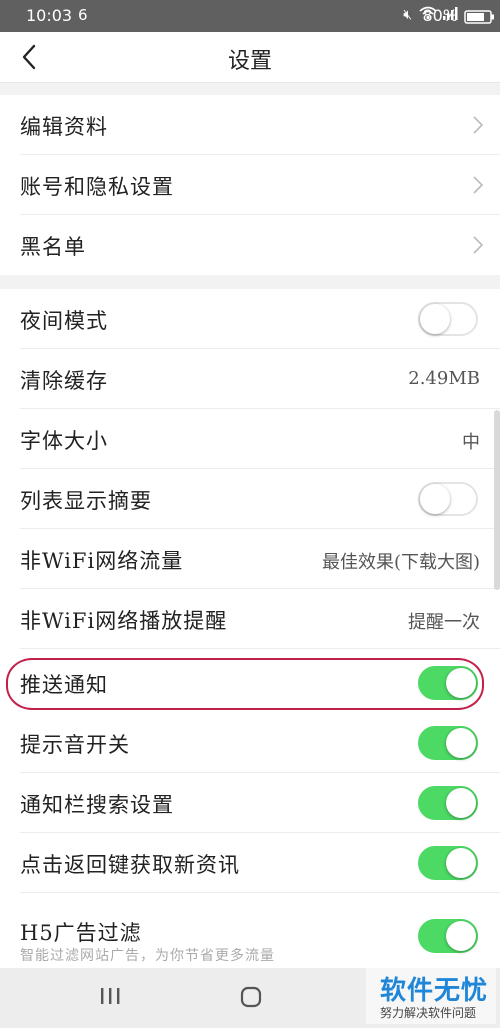  What do you see at coordinates (408, 15) in the screenshot?
I see `mute-icon: 🔇︎` at bounding box center [408, 15].